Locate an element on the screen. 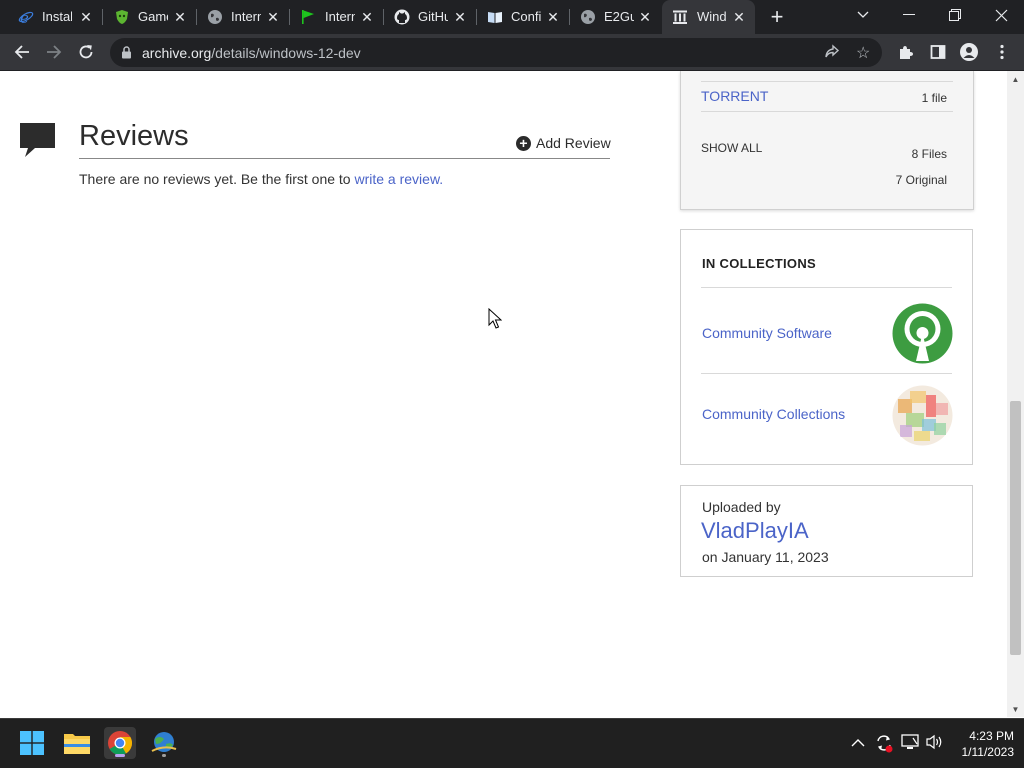  sync-alert-icon is located at coordinates (884, 745).